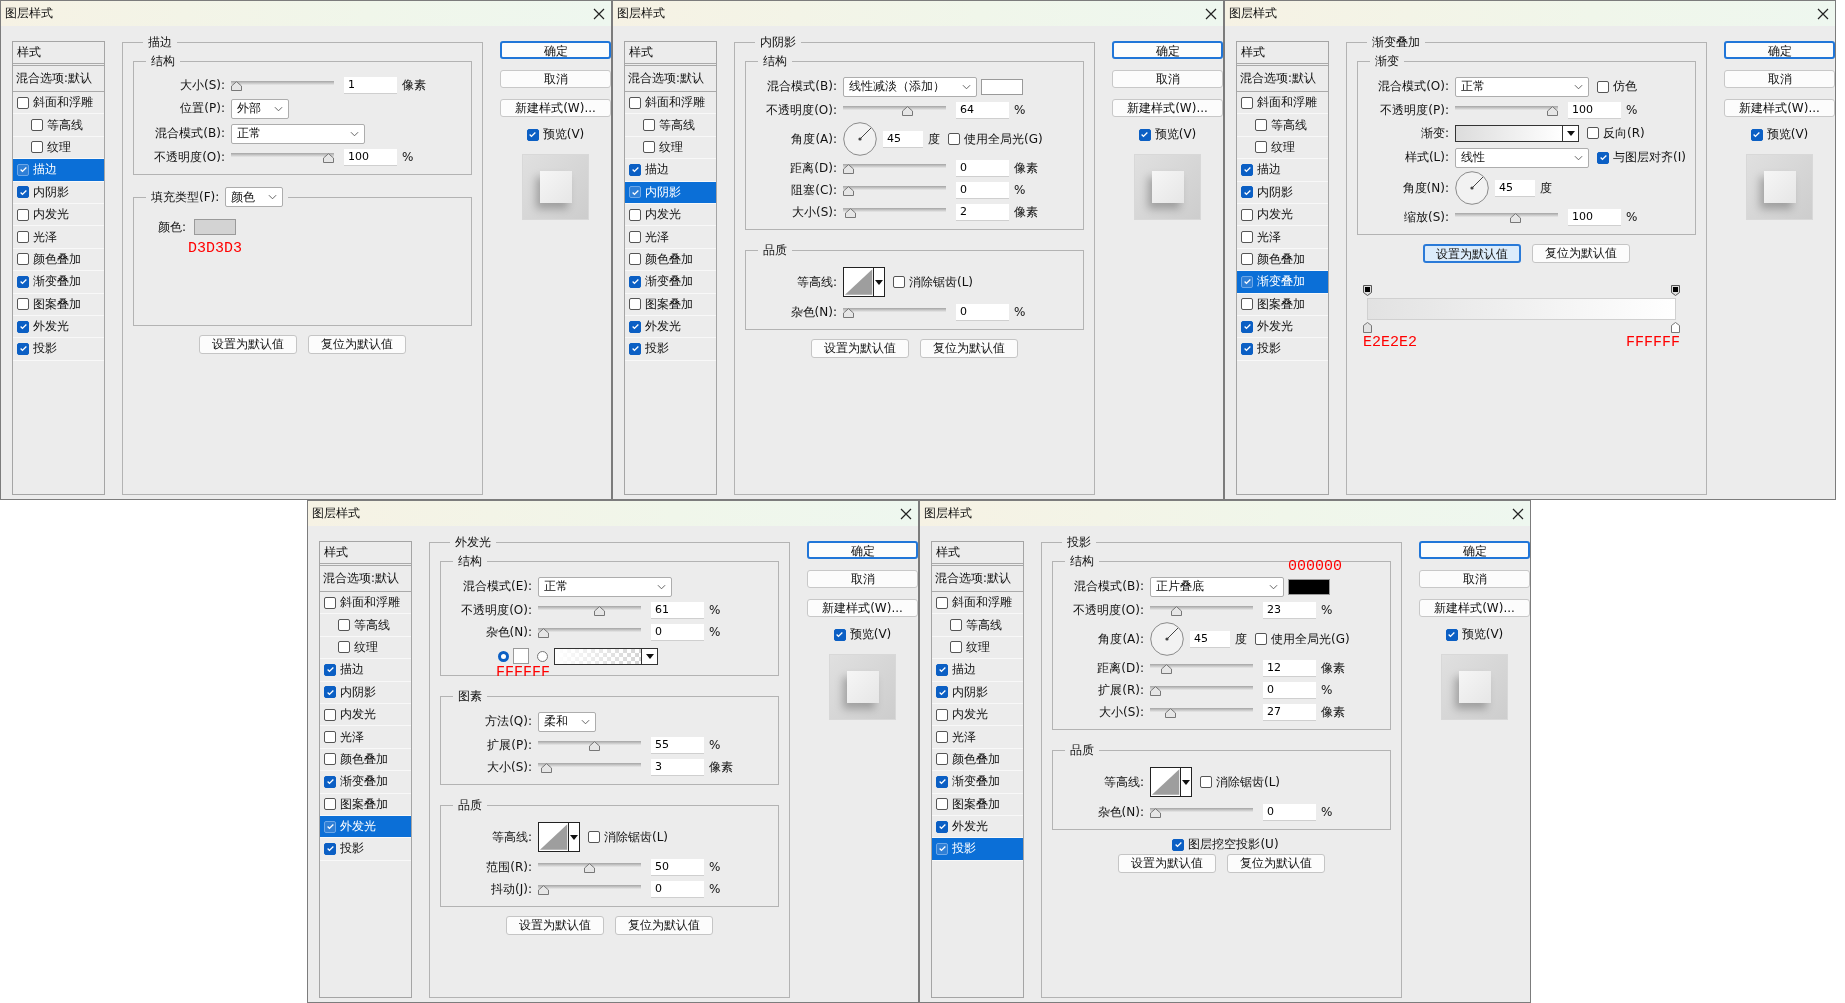  Describe the element at coordinates (365, 760) in the screenshot. I see `style-list-item: 颜色叠加` at that location.